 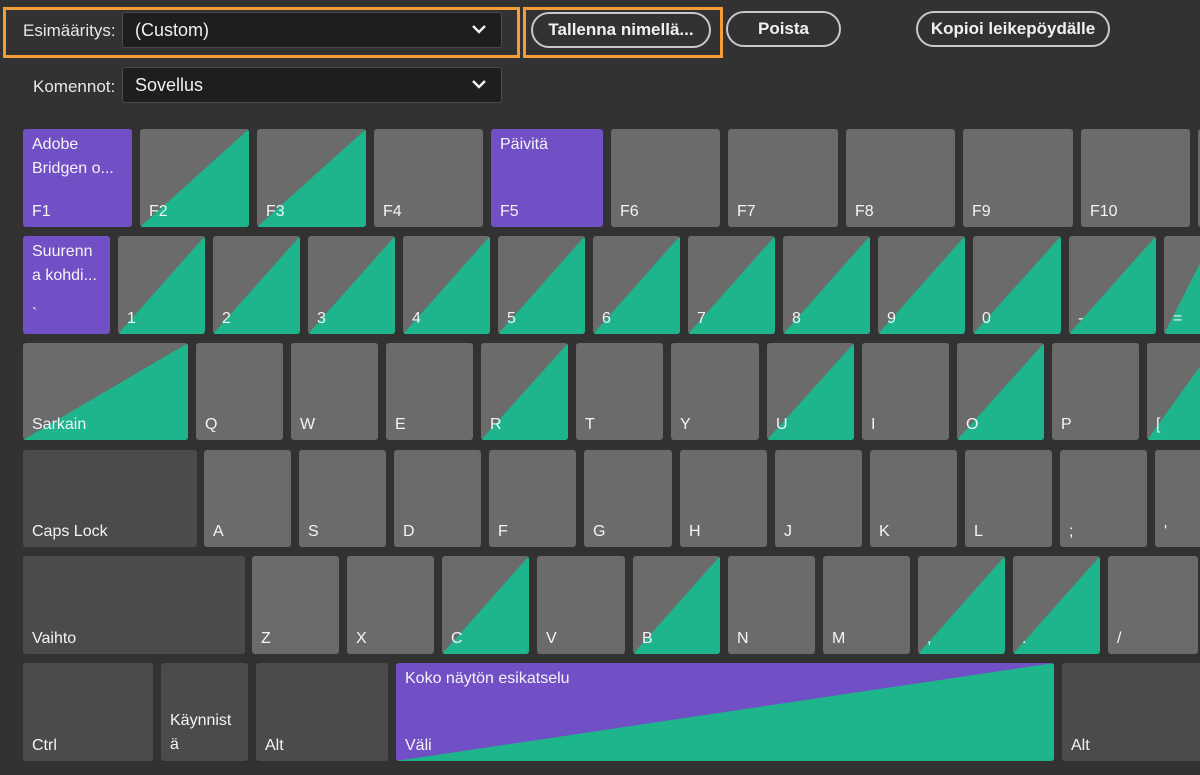 What do you see at coordinates (1056, 605) in the screenshot?
I see `key-period: .` at bounding box center [1056, 605].